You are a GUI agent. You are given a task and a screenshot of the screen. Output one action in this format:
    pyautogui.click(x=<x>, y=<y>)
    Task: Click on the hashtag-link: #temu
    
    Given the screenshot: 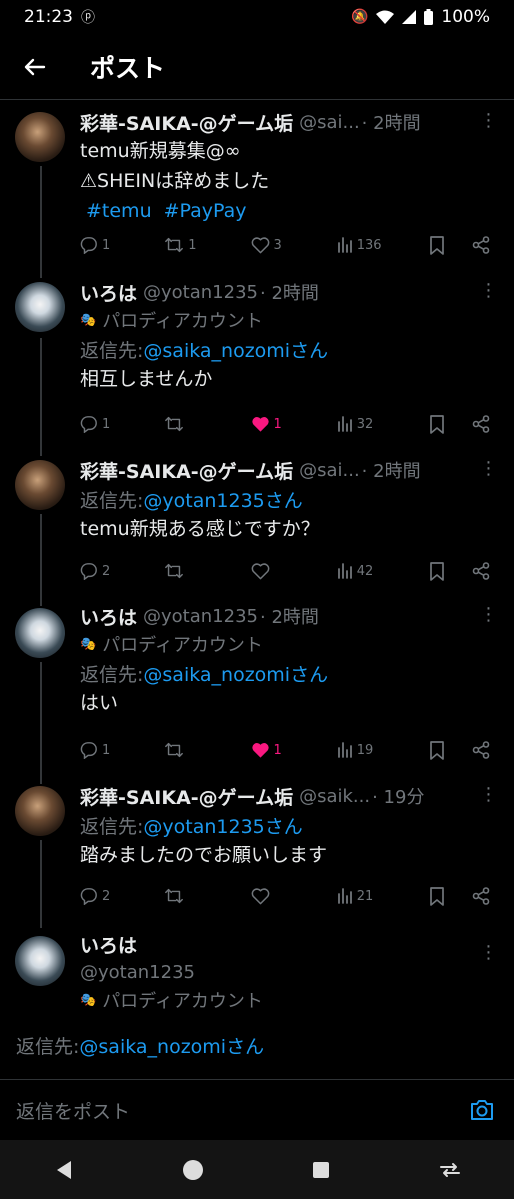 What is the action you would take?
    pyautogui.click(x=119, y=211)
    